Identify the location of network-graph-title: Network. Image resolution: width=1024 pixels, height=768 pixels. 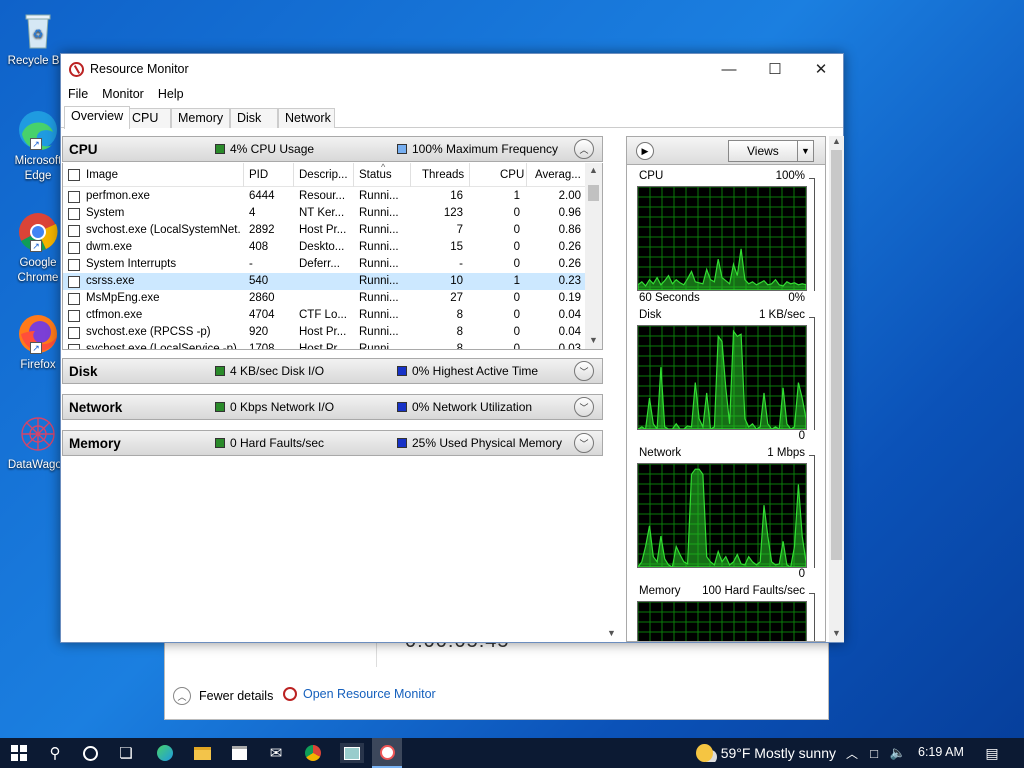
(660, 453).